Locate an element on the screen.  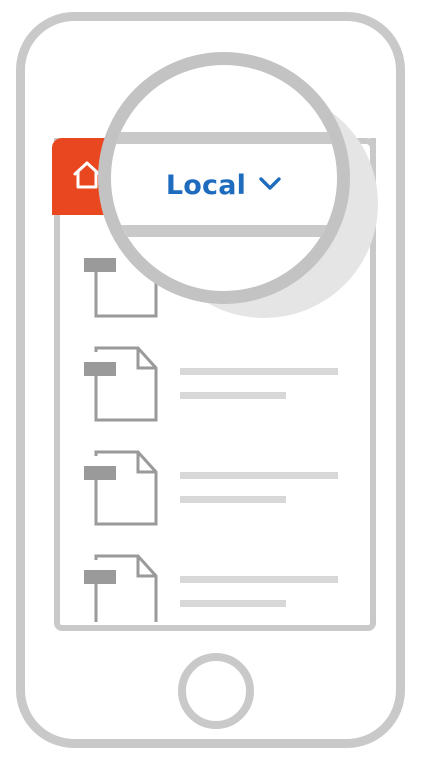
header-edge-bottom is located at coordinates (224, 231).